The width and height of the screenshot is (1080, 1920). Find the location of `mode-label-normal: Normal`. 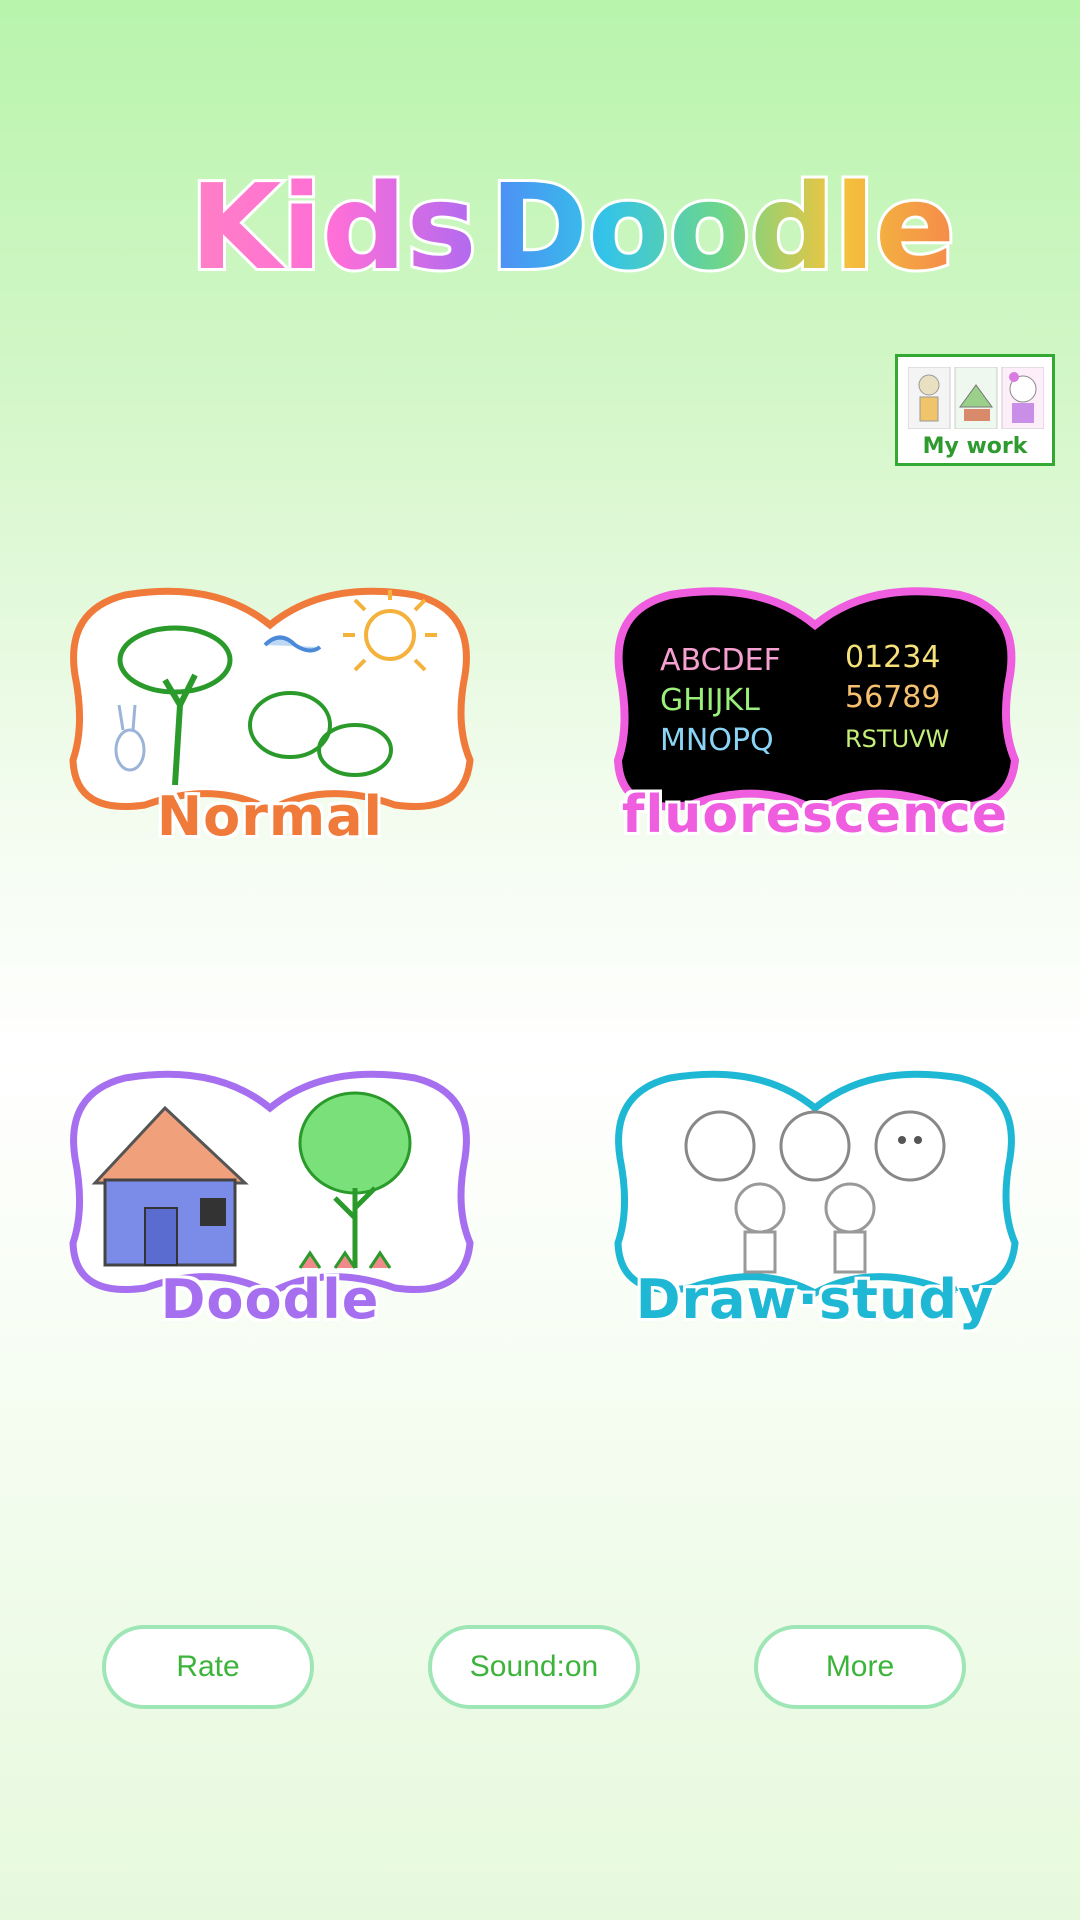

mode-label-normal: Normal is located at coordinates (270, 816).